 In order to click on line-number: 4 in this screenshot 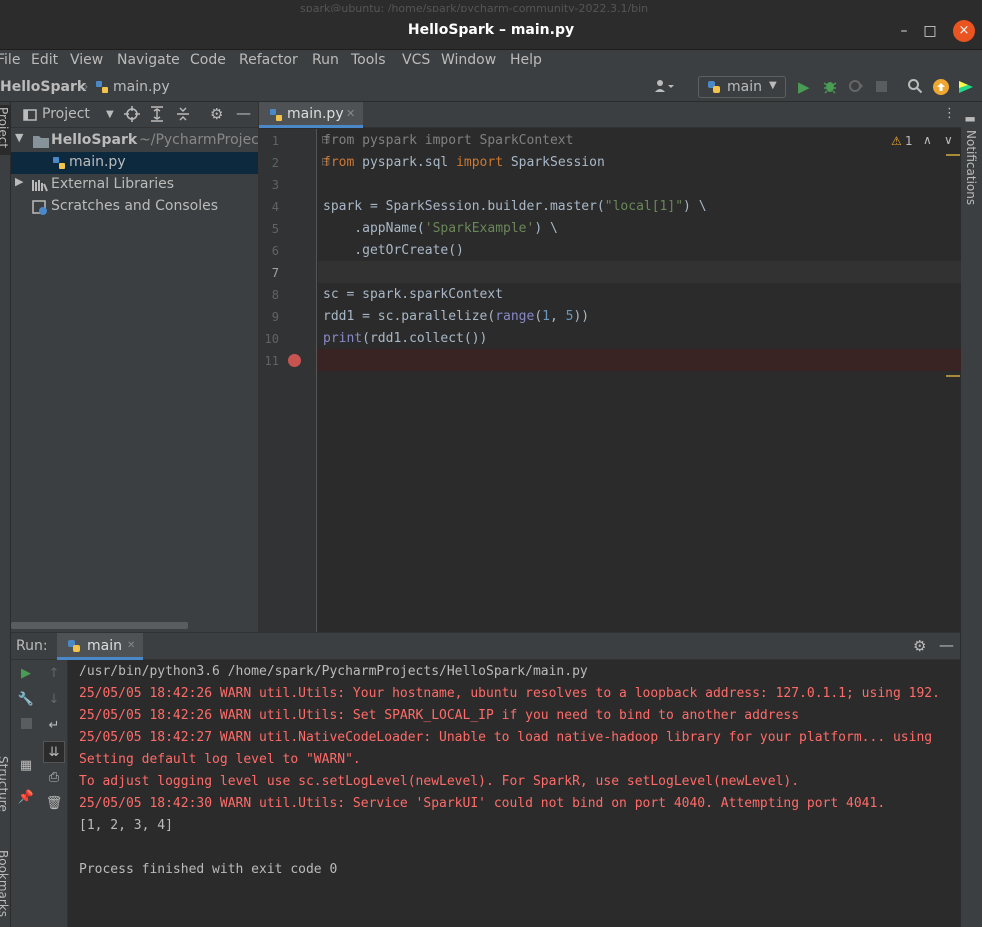, I will do `click(275, 207)`.